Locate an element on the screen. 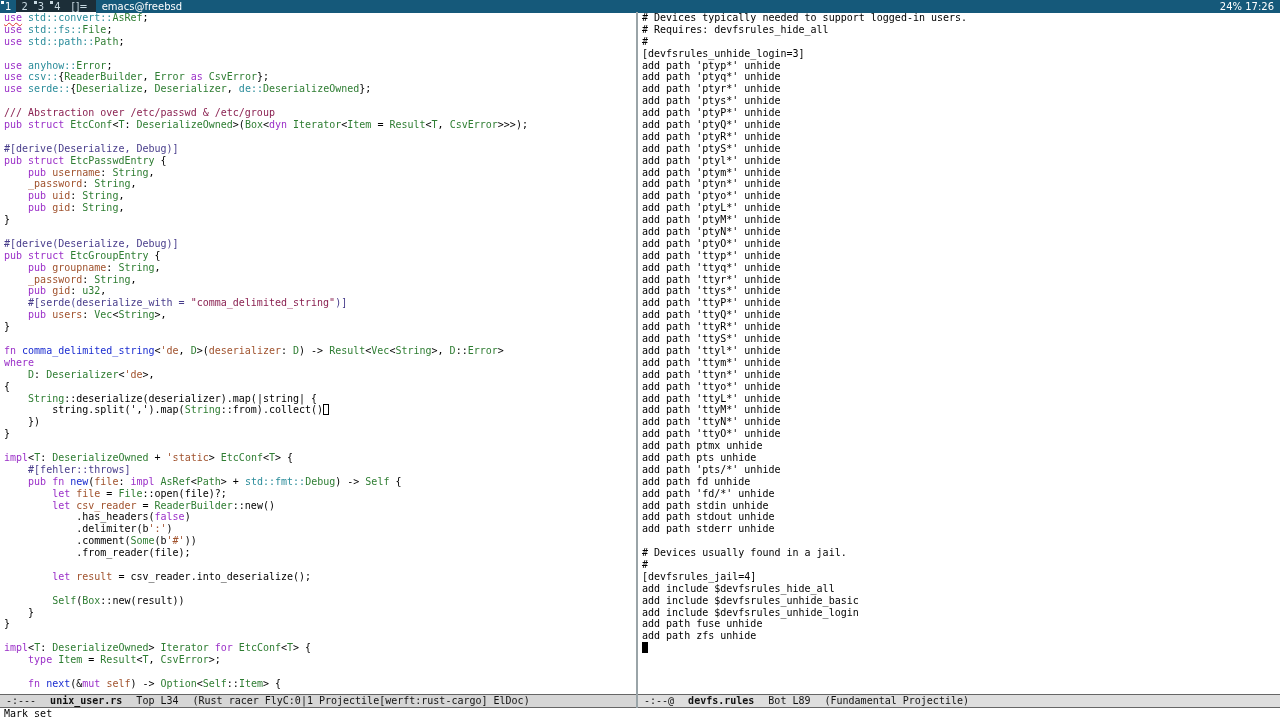 Image resolution: width=1280 pixels, height=720 pixels. code-line: pub fn new(file: impl AsRef<Path> + std::fmt::Debug) -> Self { is located at coordinates (215, 481).